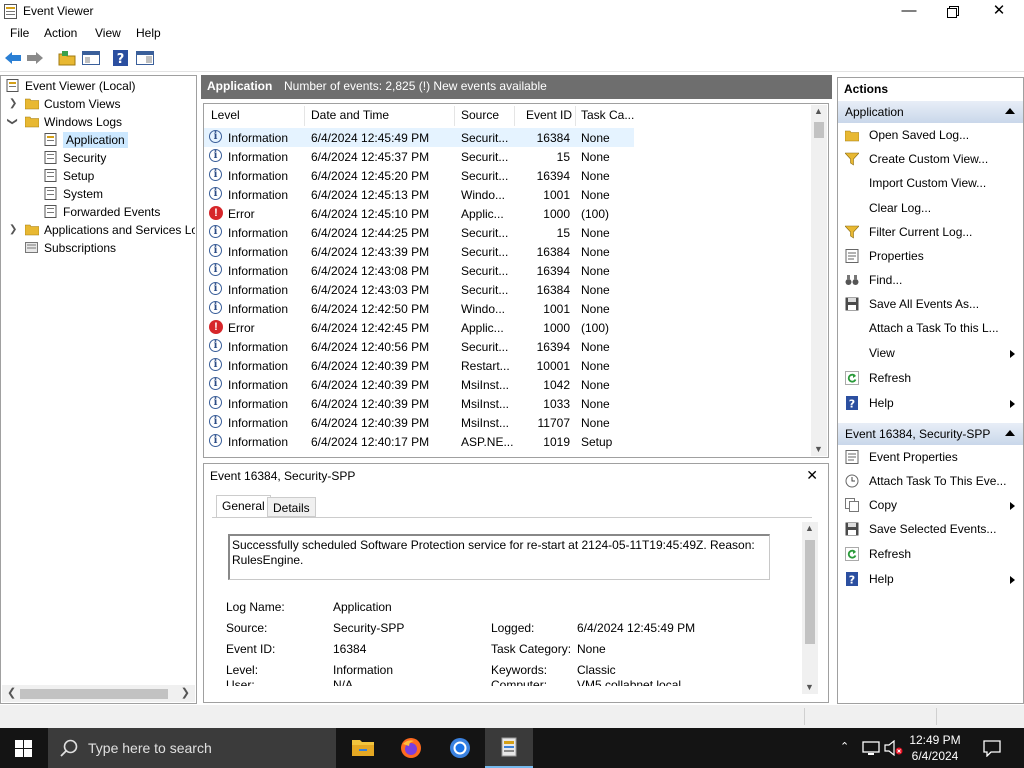 The width and height of the screenshot is (1024, 768). What do you see at coordinates (844, 746) in the screenshot?
I see `chevron-up-icon: ⌃` at bounding box center [844, 746].